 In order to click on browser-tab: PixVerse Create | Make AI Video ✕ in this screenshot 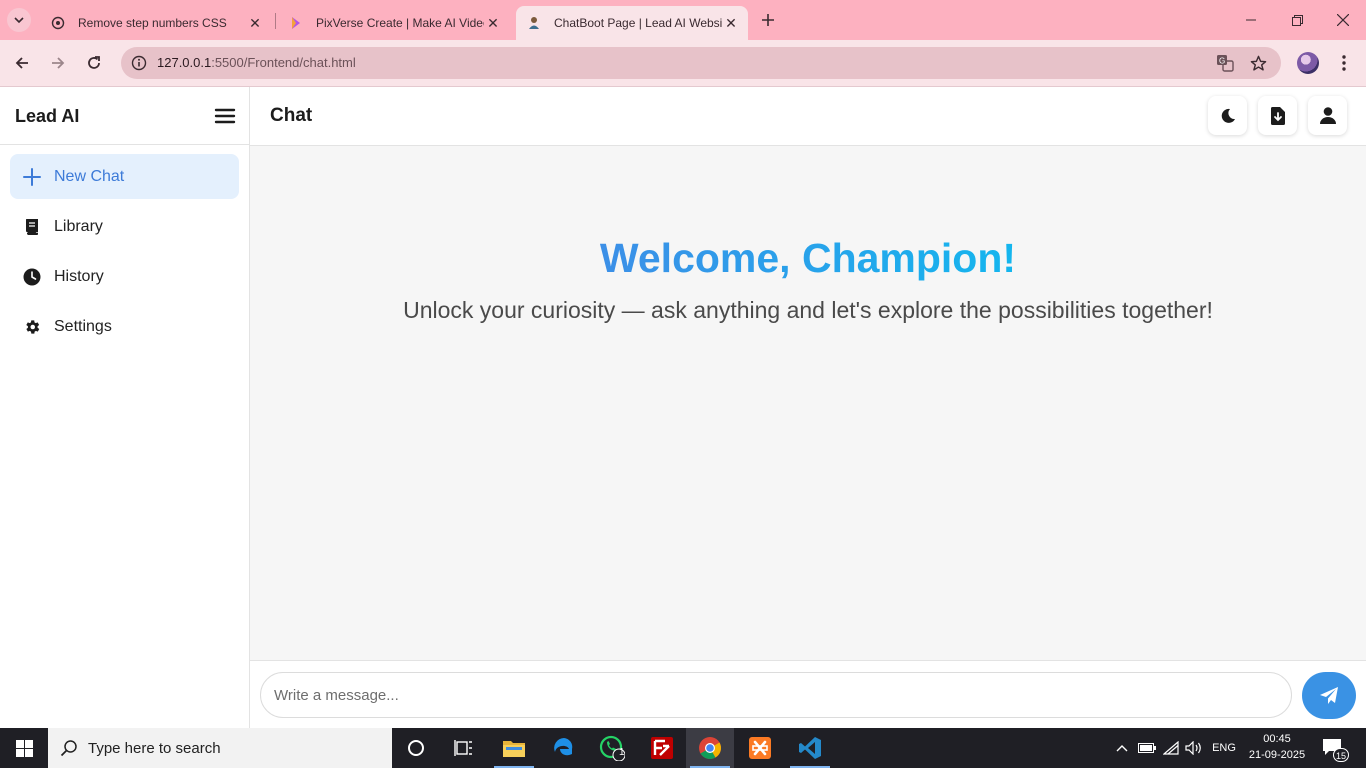, I will do `click(394, 23)`.